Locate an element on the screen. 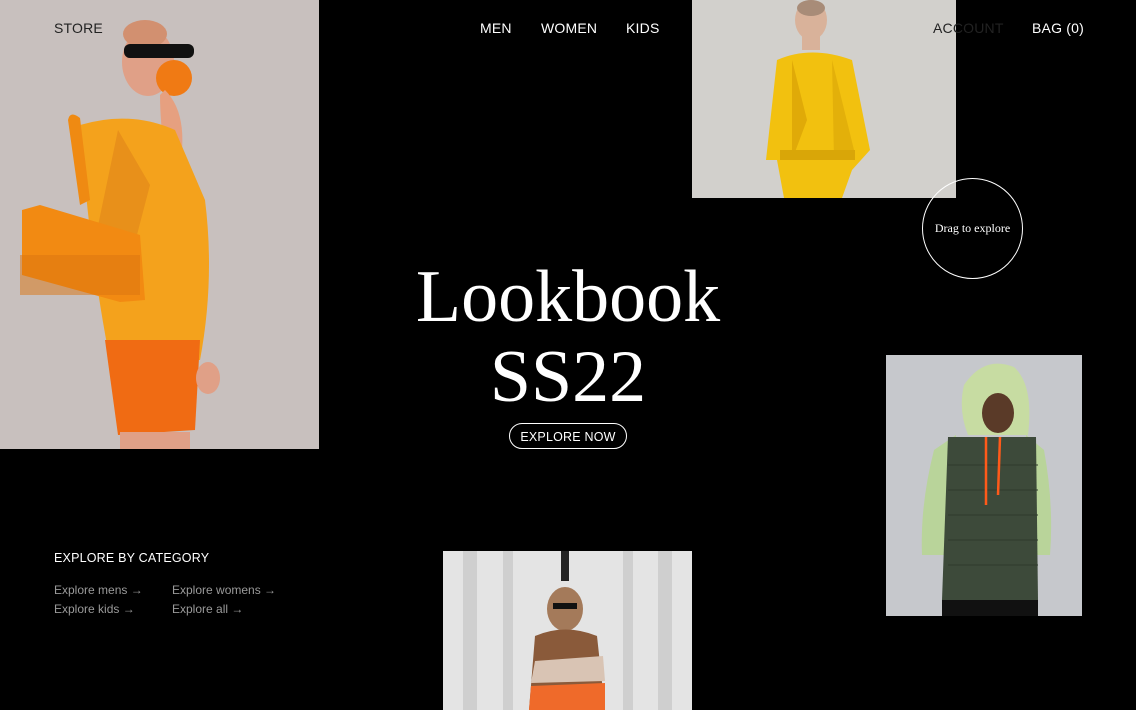 The image size is (1136, 710). lookbook-photo-green-hoodie is located at coordinates (984, 485).